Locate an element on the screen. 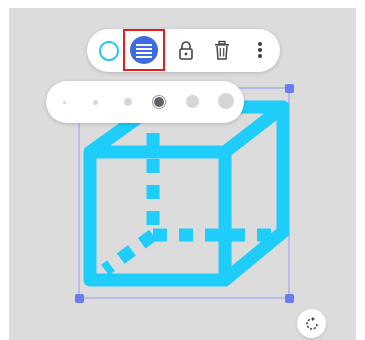  lock-icon is located at coordinates (186, 50).